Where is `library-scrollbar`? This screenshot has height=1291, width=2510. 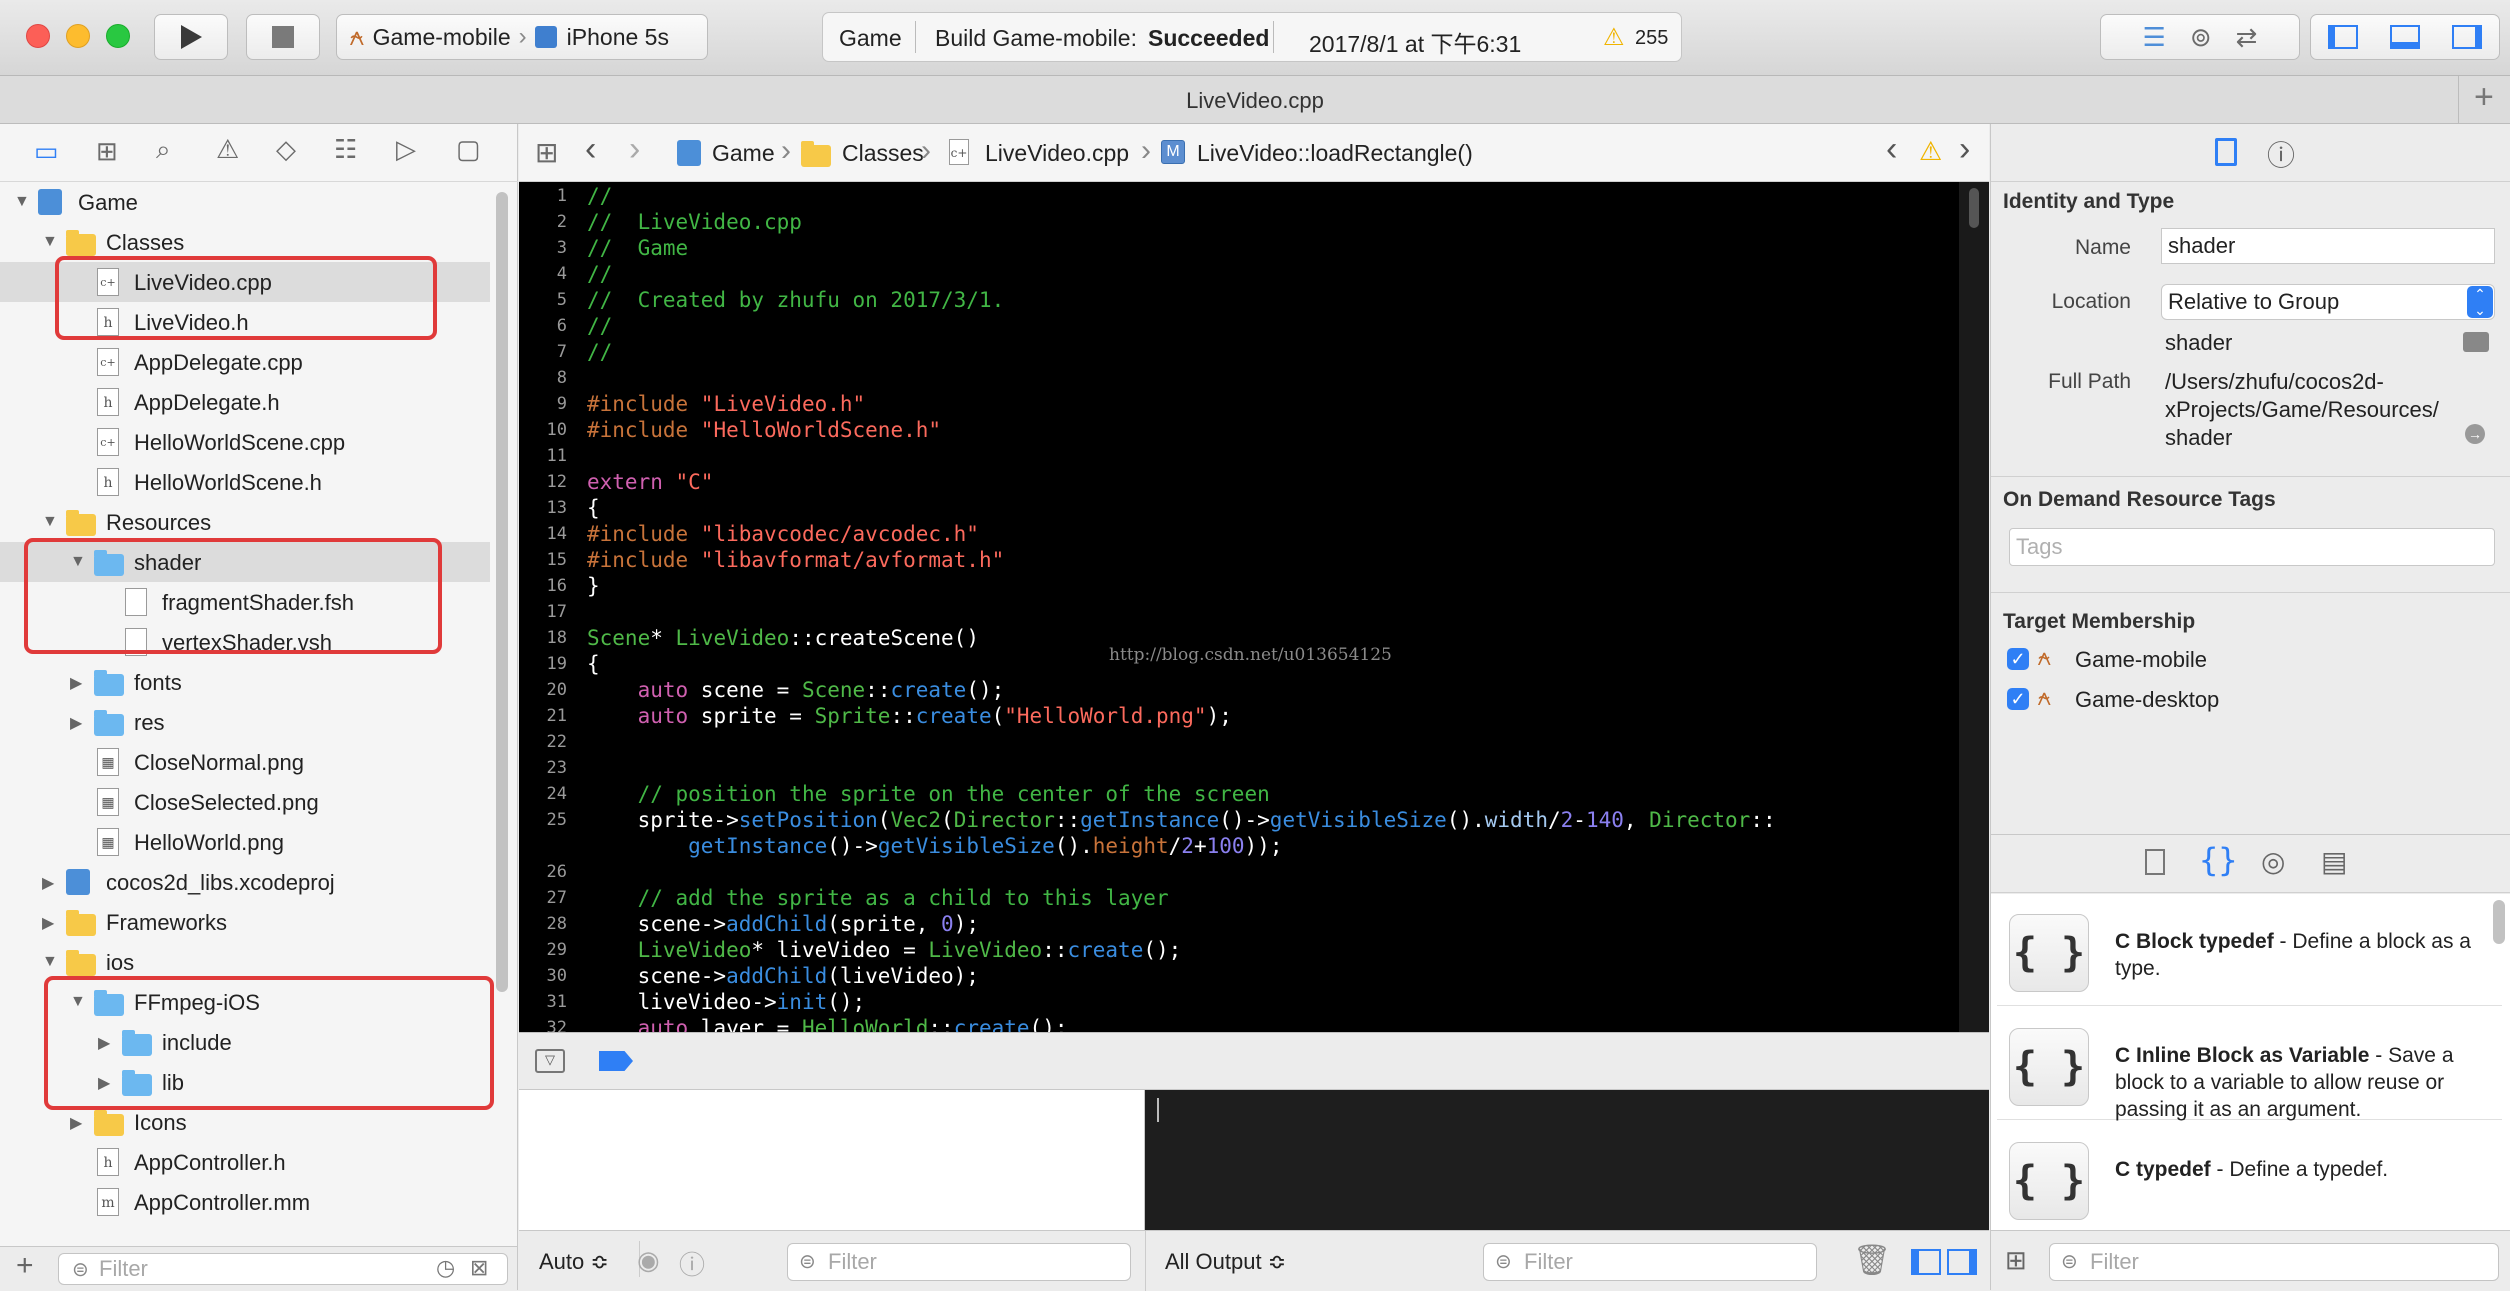 library-scrollbar is located at coordinates (2499, 922).